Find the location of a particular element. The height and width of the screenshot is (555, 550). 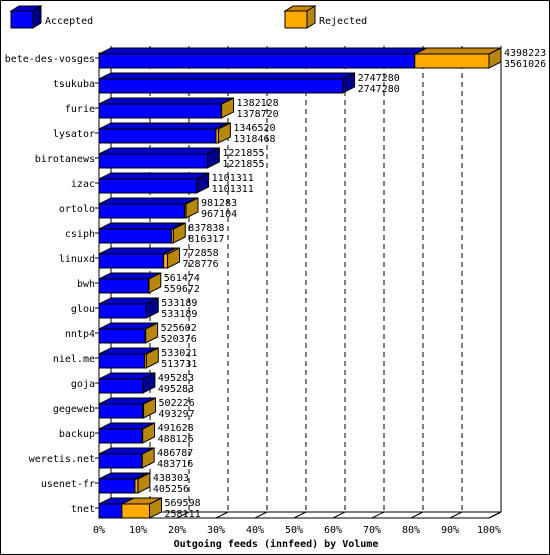

data-label-accepted: 2747280 is located at coordinates (379, 89).